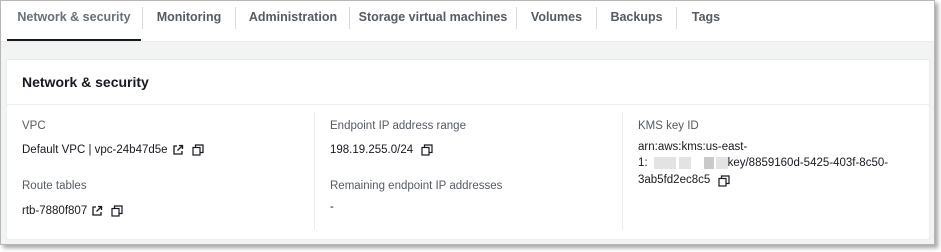  I want to click on vpc-link: Default VPC | vpc-24b47d5e, so click(95, 150).